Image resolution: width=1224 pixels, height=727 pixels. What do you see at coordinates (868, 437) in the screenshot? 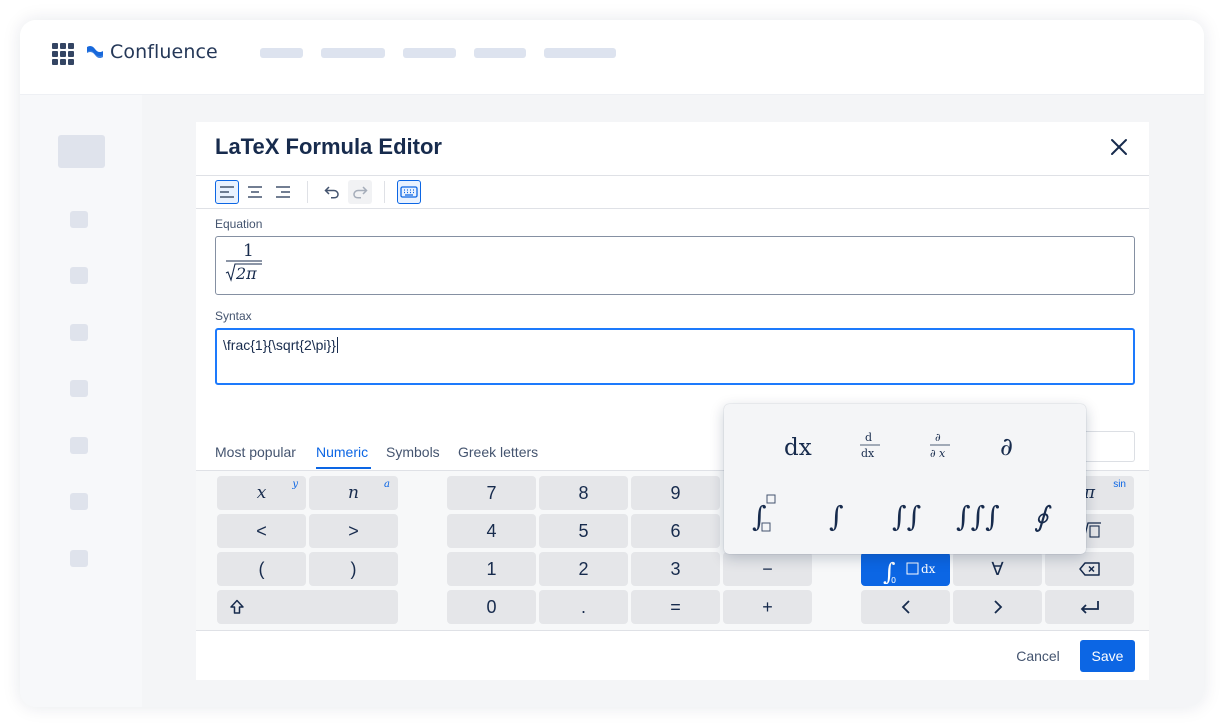
I see `popup-d-numerator: d` at bounding box center [868, 437].